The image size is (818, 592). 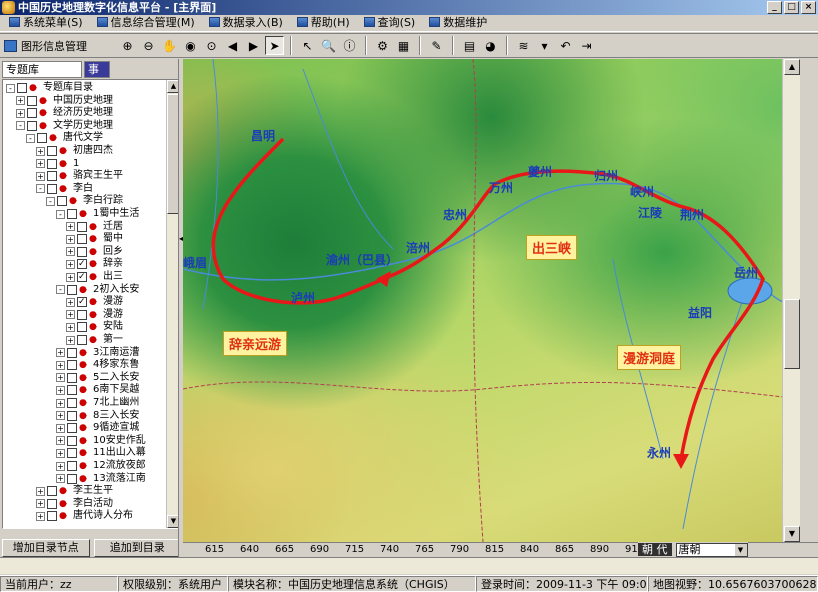 I want to click on scroll-thumb, so click(x=792, y=334).